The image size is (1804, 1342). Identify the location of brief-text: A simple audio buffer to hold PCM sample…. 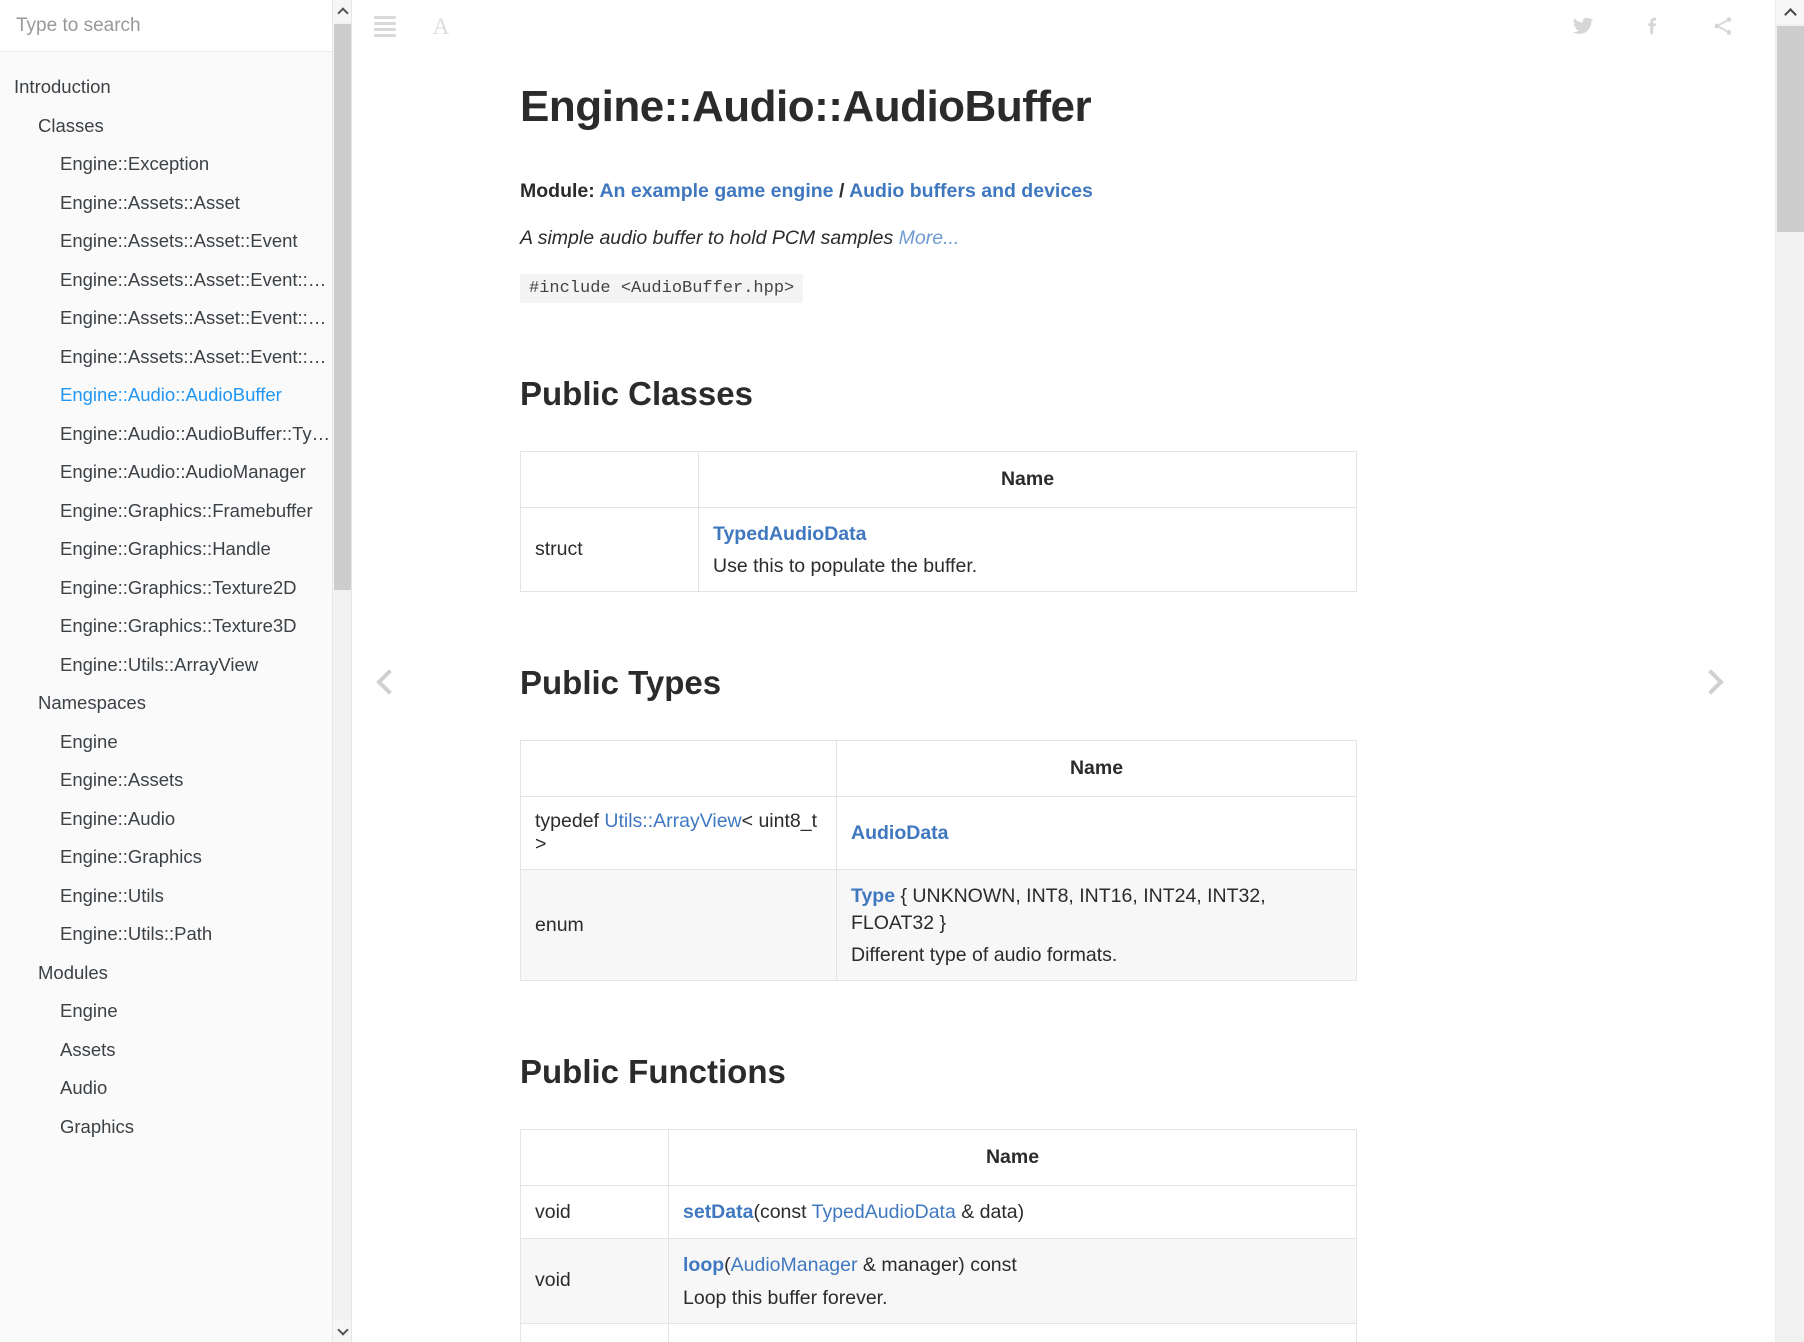
(707, 238).